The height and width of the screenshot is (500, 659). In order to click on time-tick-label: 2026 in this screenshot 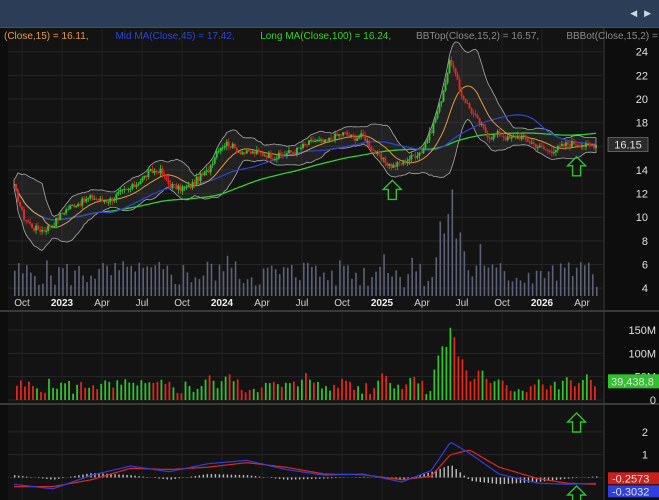, I will do `click(542, 303)`.